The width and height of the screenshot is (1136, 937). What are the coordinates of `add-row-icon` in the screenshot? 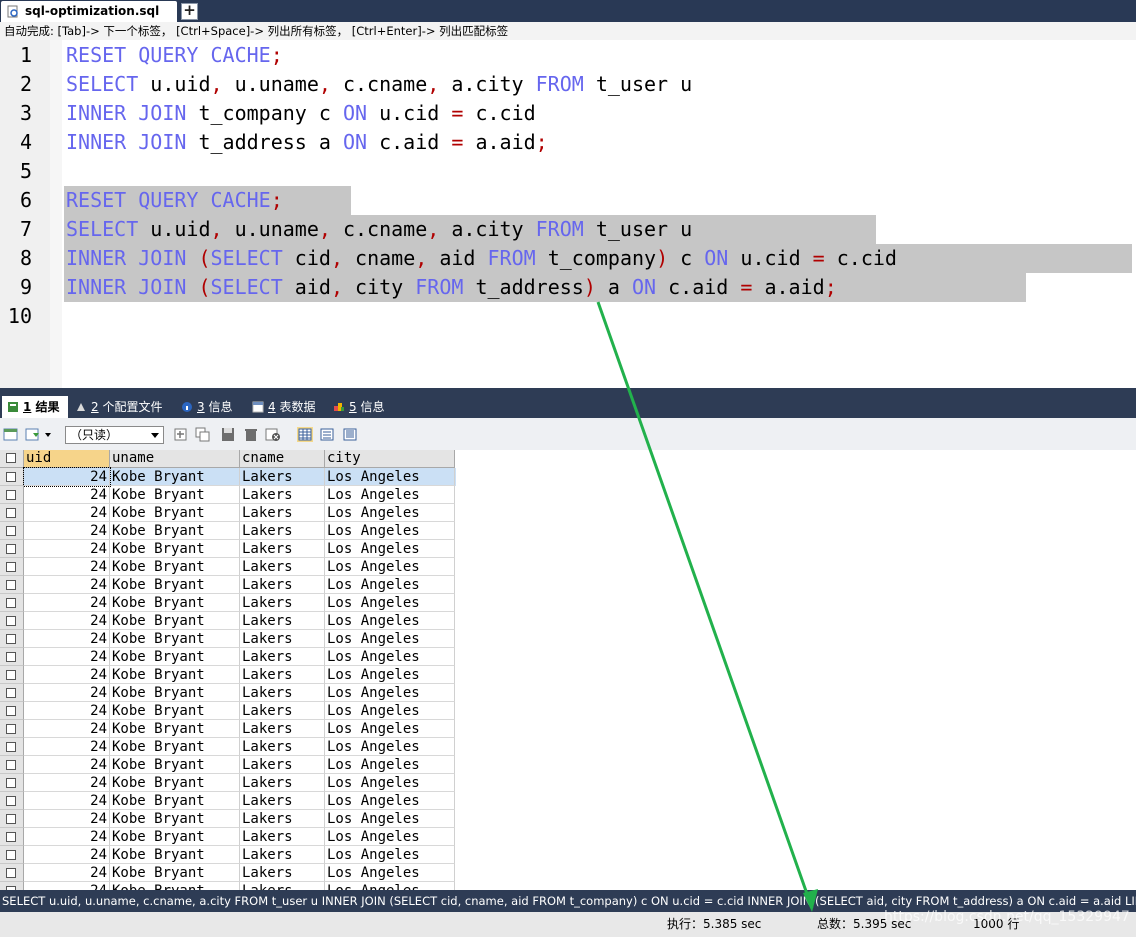 It's located at (181, 434).